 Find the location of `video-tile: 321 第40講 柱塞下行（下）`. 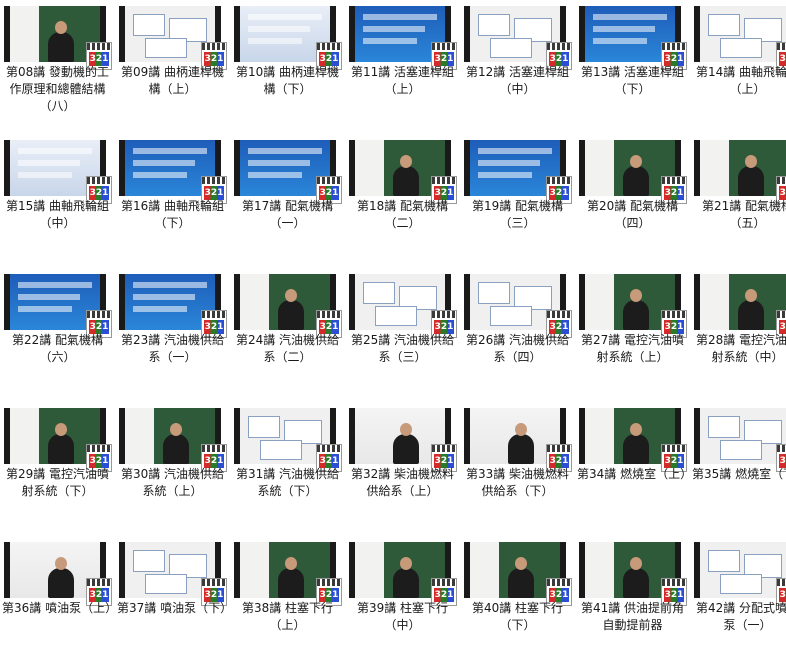

video-tile: 321 第40講 柱塞下行（下） is located at coordinates (517, 603).